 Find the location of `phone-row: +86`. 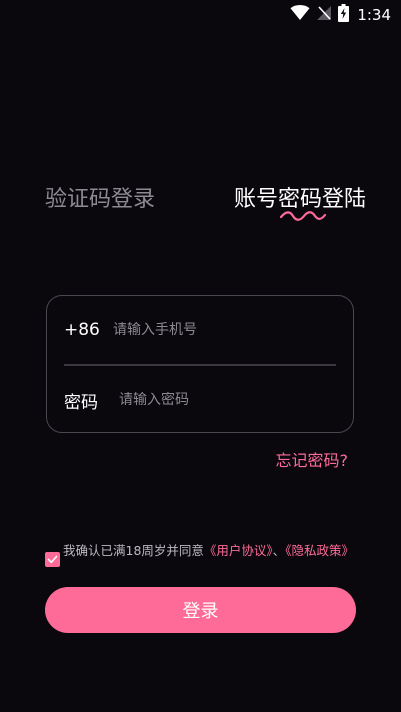

phone-row: +86 is located at coordinates (200, 330).